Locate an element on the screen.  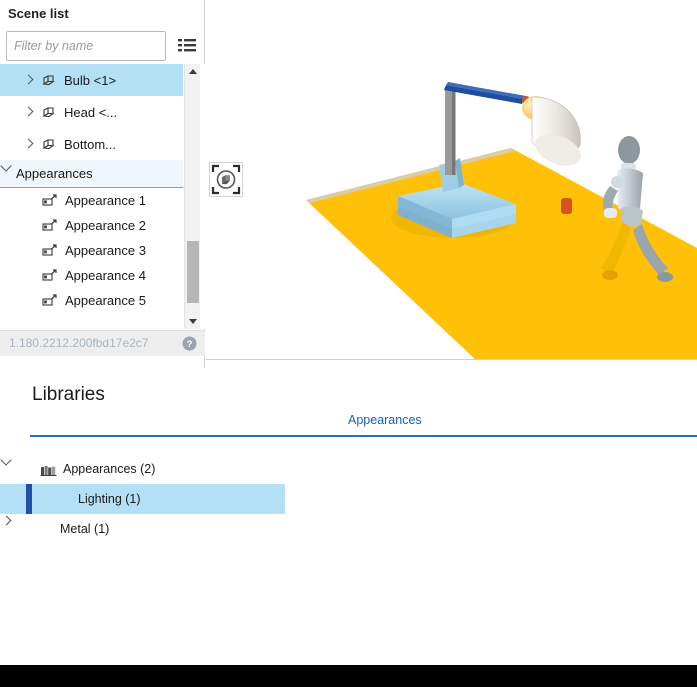
list-view-icon is located at coordinates (187, 46).